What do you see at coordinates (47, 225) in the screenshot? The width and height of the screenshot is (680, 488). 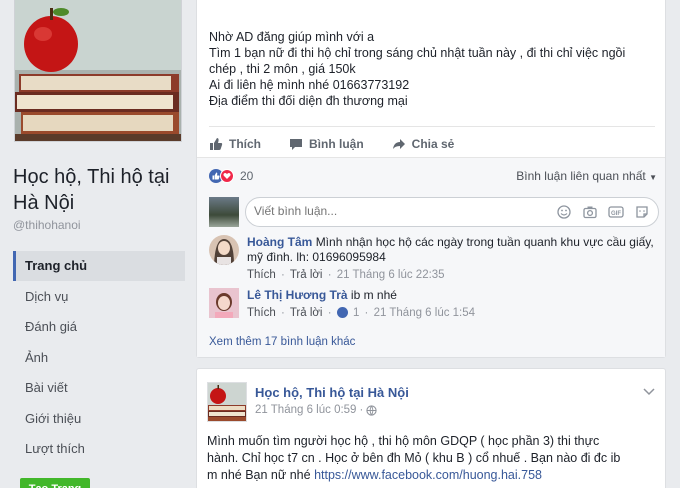 I see `page-handle: @thihohanoi` at bounding box center [47, 225].